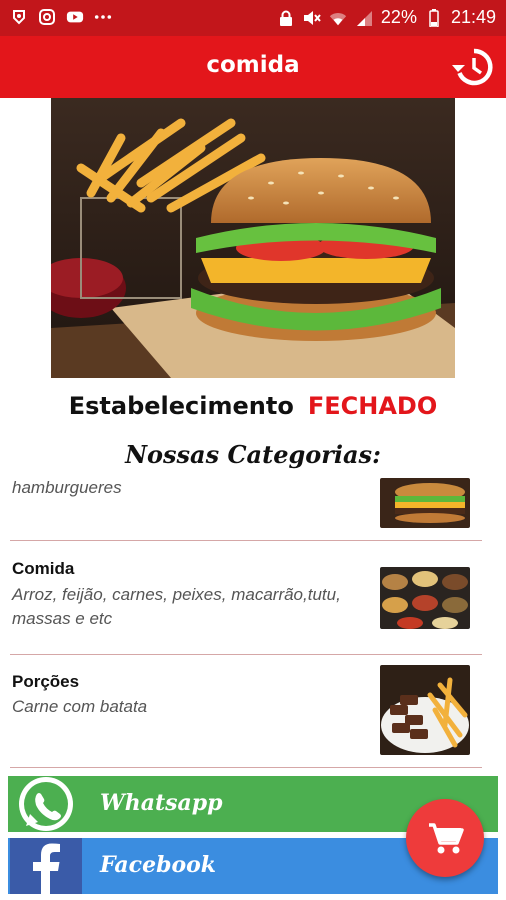  What do you see at coordinates (67, 487) in the screenshot?
I see `category-description: hamburgueres` at bounding box center [67, 487].